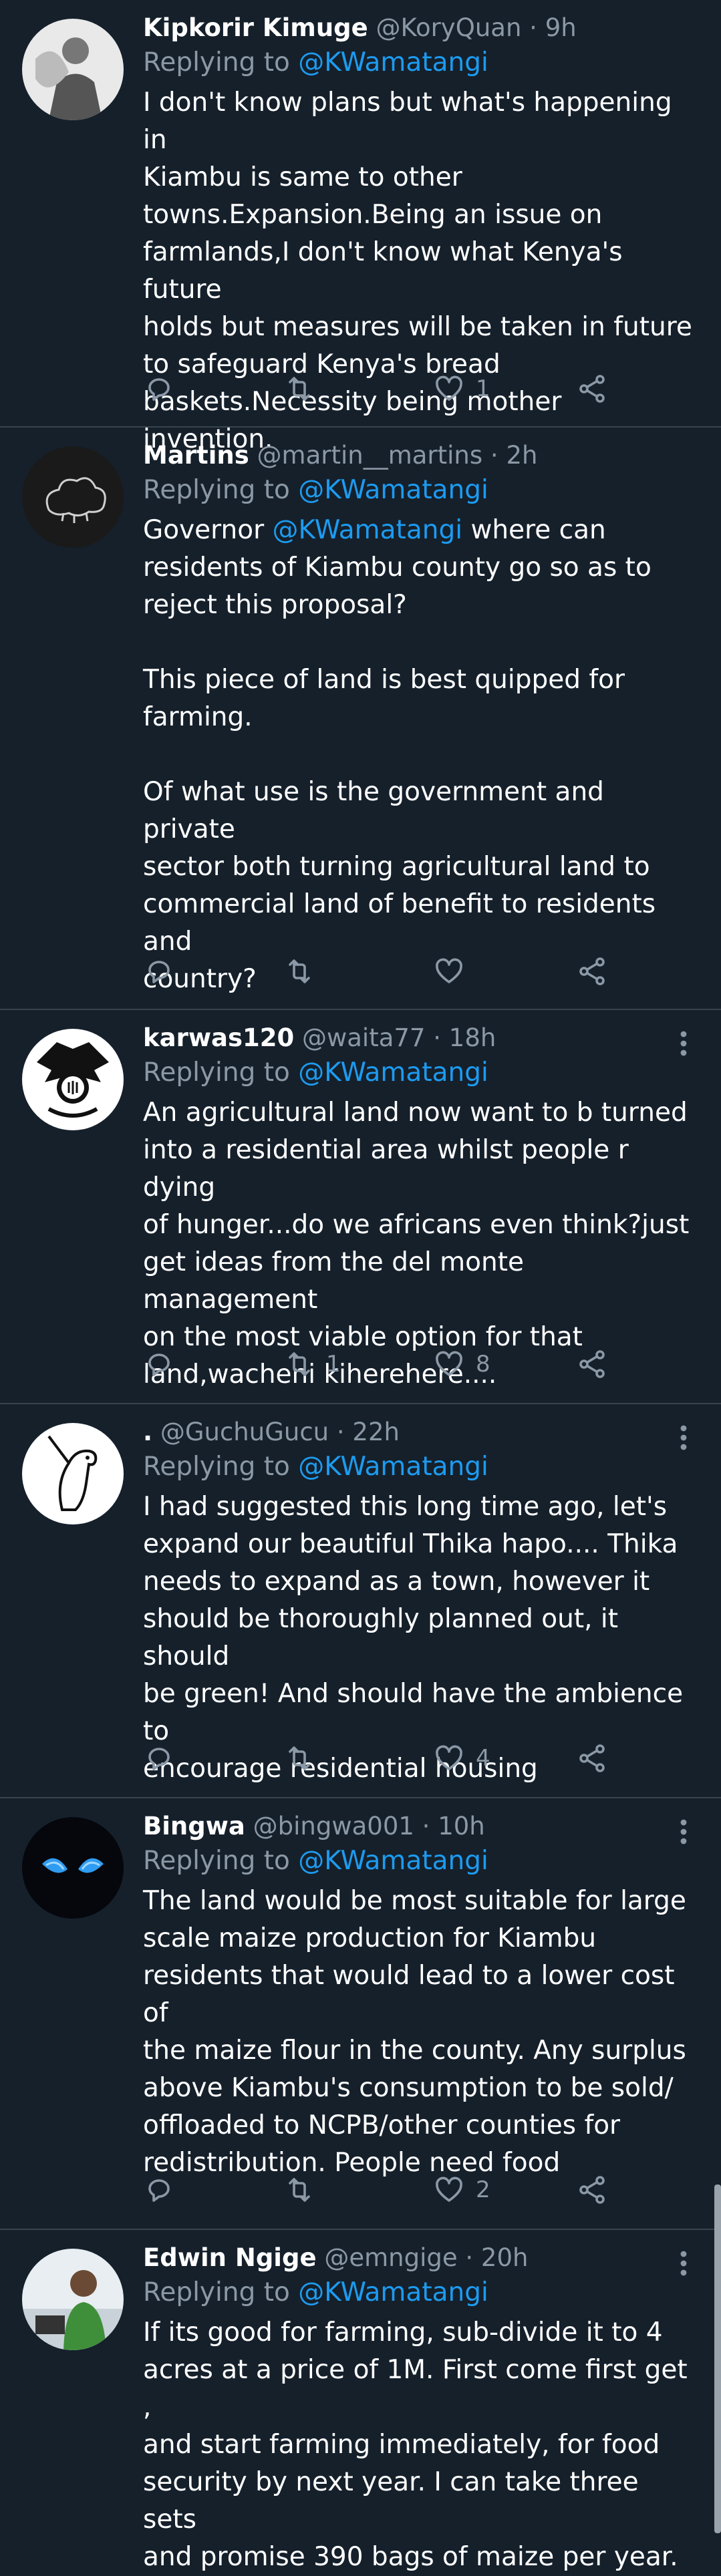 The width and height of the screenshot is (721, 2576). I want to click on timestamp: 9h, so click(561, 27).